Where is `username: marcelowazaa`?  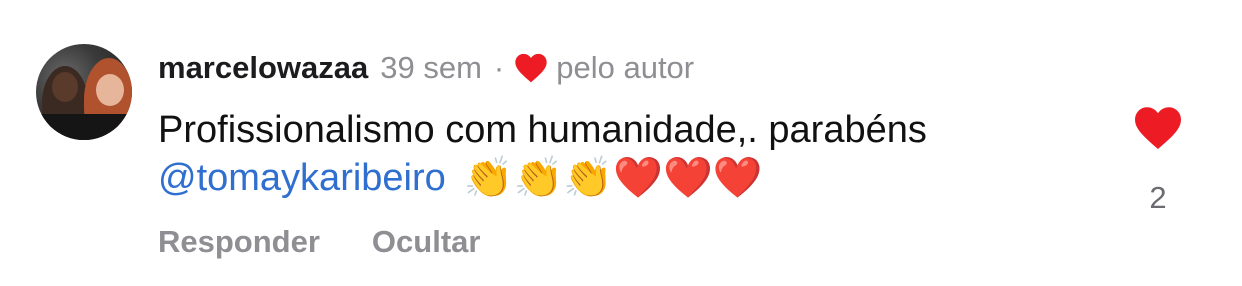
username: marcelowazaa is located at coordinates (263, 68).